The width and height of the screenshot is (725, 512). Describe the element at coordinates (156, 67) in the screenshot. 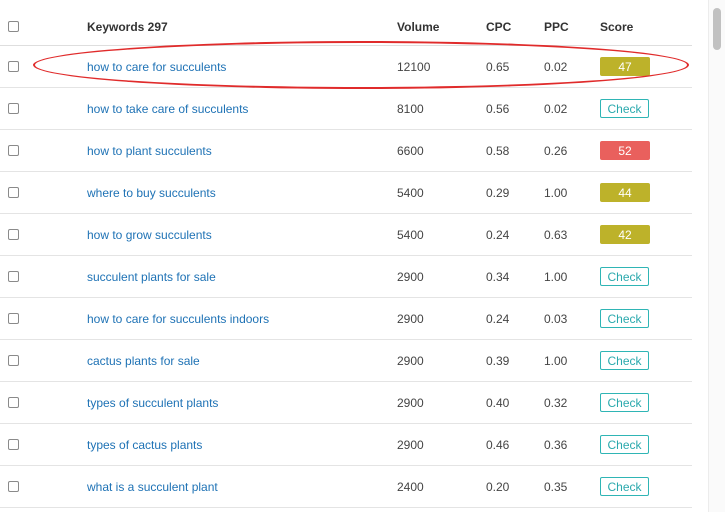

I see `keyword-link: how to care for succulents` at that location.